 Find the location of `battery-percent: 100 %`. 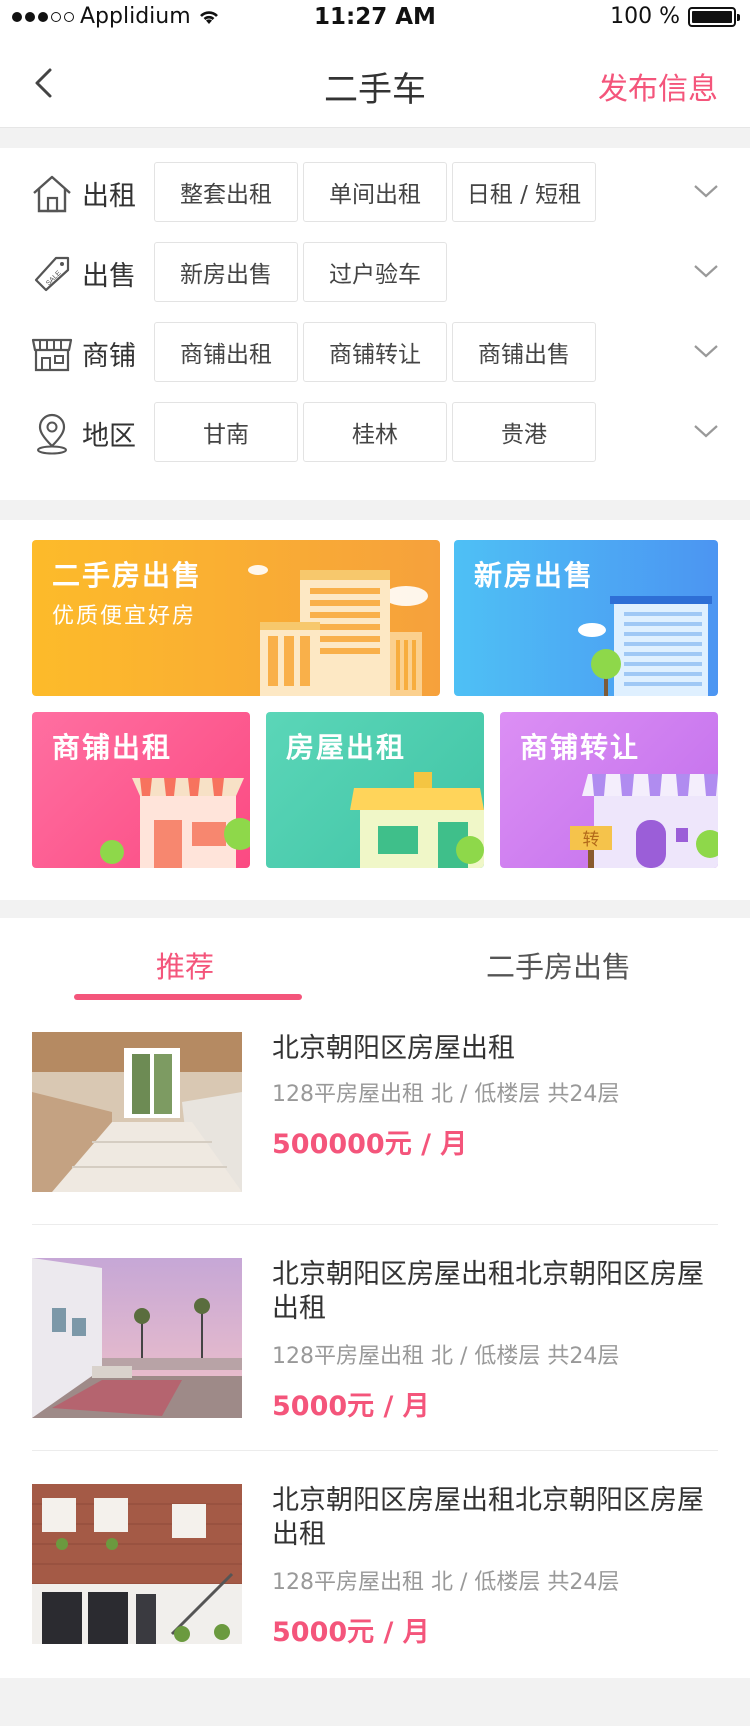

battery-percent: 100 % is located at coordinates (645, 16).